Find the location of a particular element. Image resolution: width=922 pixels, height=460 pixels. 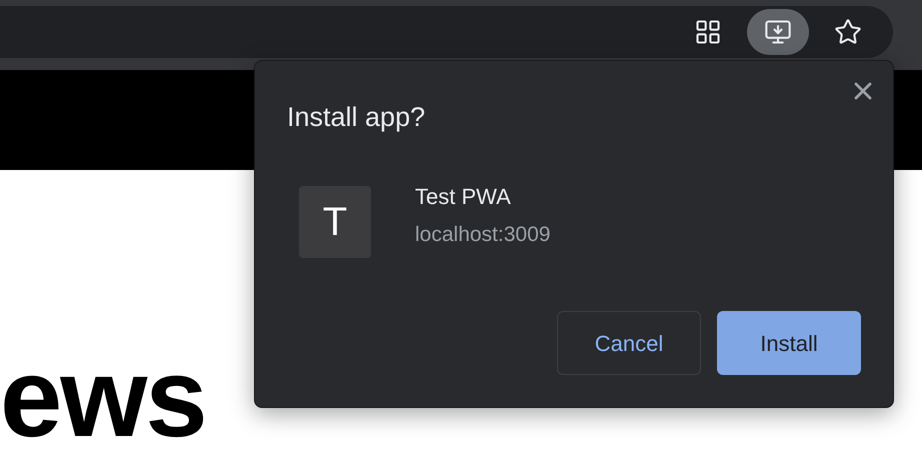

install-button: Install is located at coordinates (789, 343).